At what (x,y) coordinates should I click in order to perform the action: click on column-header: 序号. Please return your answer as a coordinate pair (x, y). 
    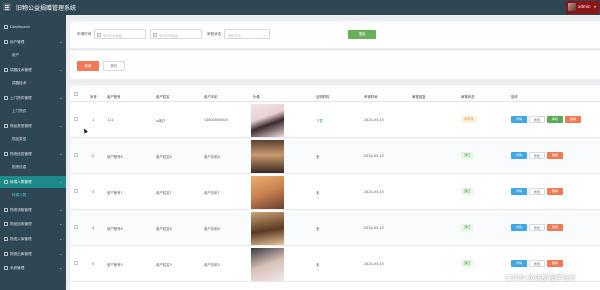
    Looking at the image, I should click on (93, 97).